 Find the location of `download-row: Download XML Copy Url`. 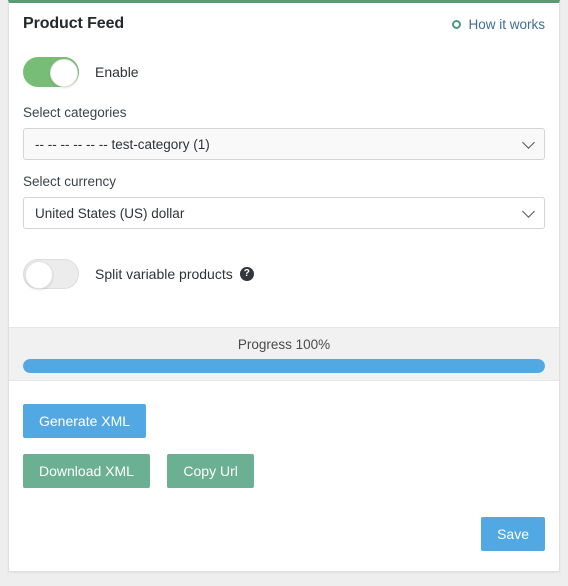

download-row: Download XML Copy Url is located at coordinates (284, 471).